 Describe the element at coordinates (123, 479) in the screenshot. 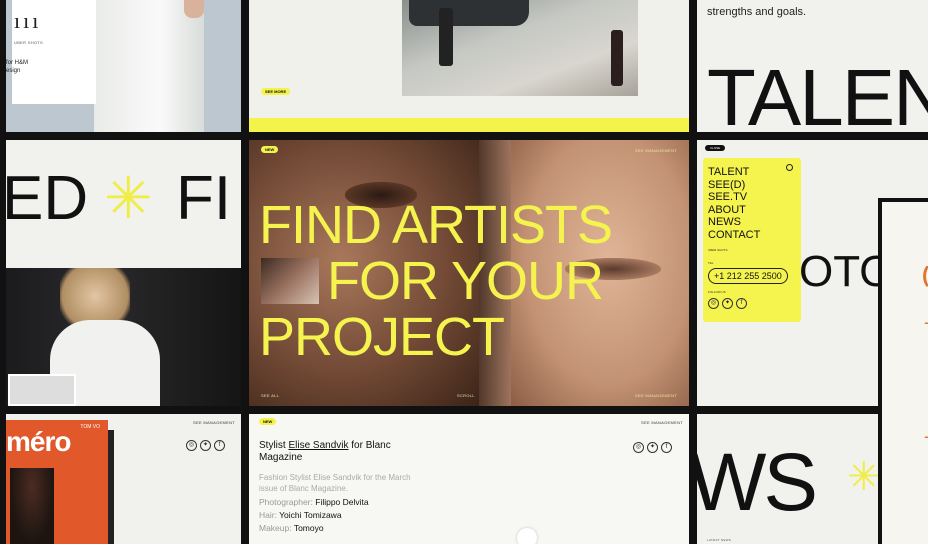

I see `tile-bottom-left: SEE MANAGEMENT ◎ ✦ f méro TOM VO` at that location.